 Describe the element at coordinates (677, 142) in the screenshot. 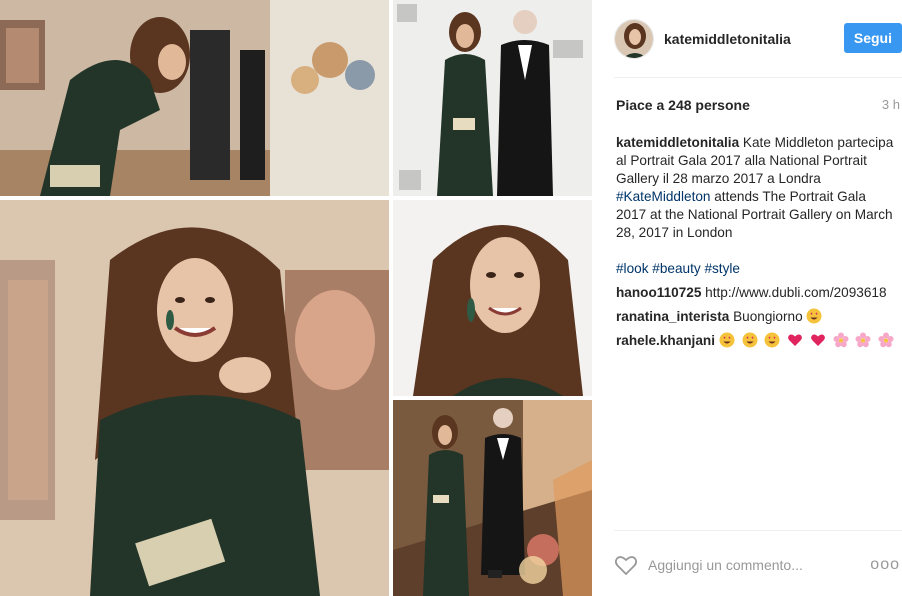

I see `caption-username: katemiddletonitalia` at that location.